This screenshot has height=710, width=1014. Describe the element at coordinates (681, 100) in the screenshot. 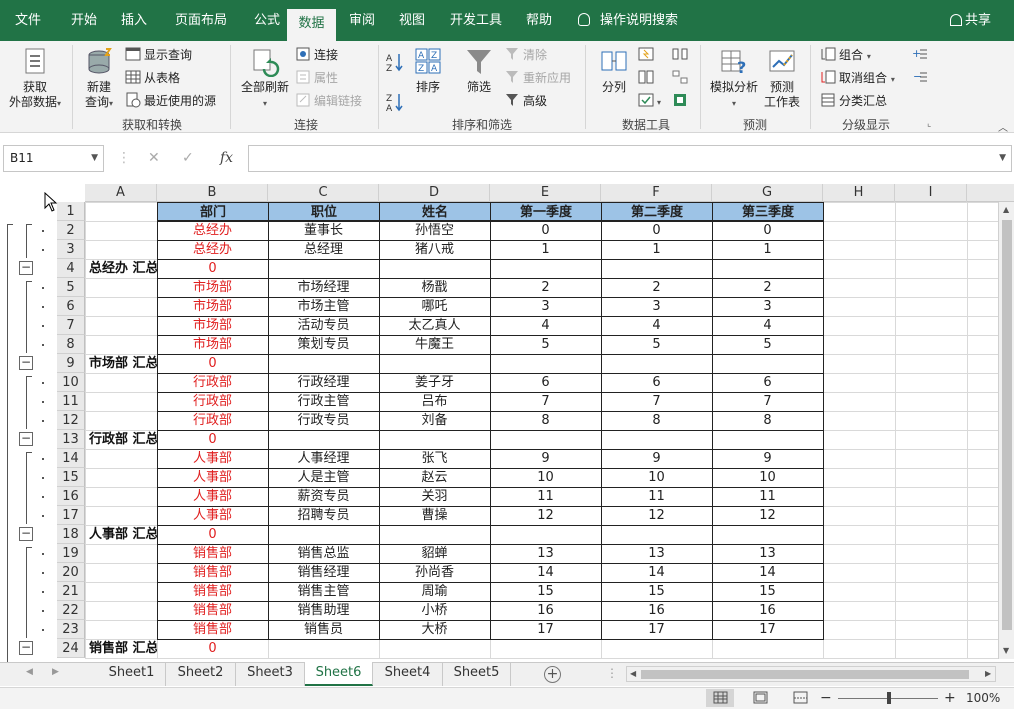

I see `manage-data-model-button` at that location.